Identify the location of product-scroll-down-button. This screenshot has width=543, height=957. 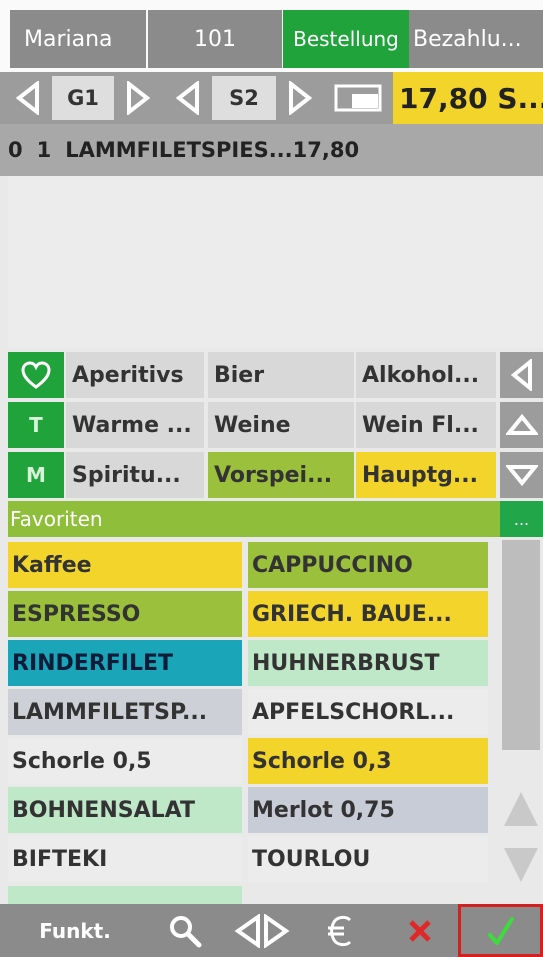
(521, 866).